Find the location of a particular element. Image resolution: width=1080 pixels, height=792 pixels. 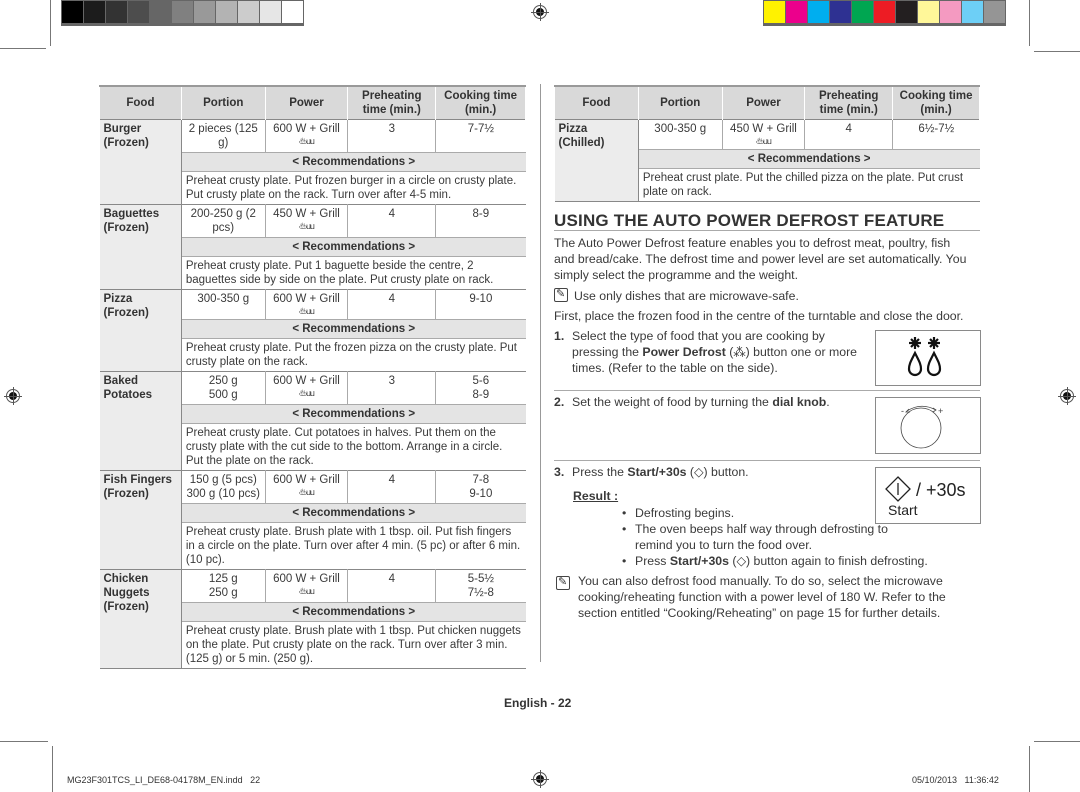

note-text: Use only dishes that are microwave-safe. is located at coordinates (686, 296).